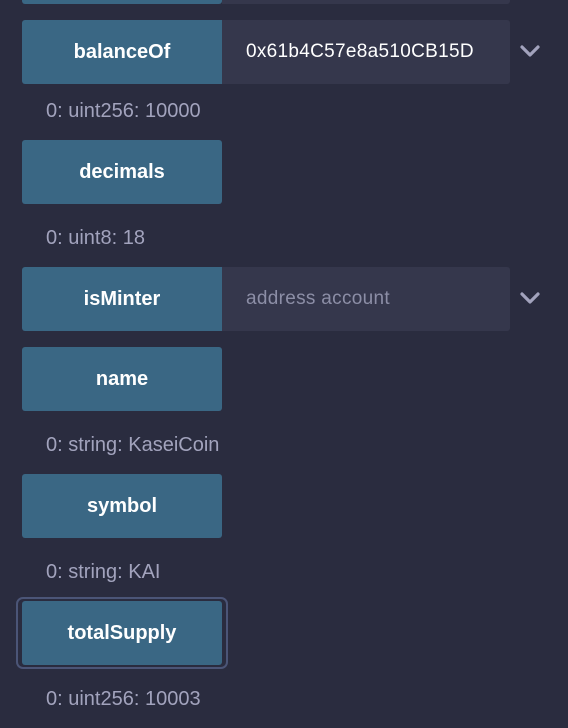  I want to click on previous-function-input, so click(366, 2).